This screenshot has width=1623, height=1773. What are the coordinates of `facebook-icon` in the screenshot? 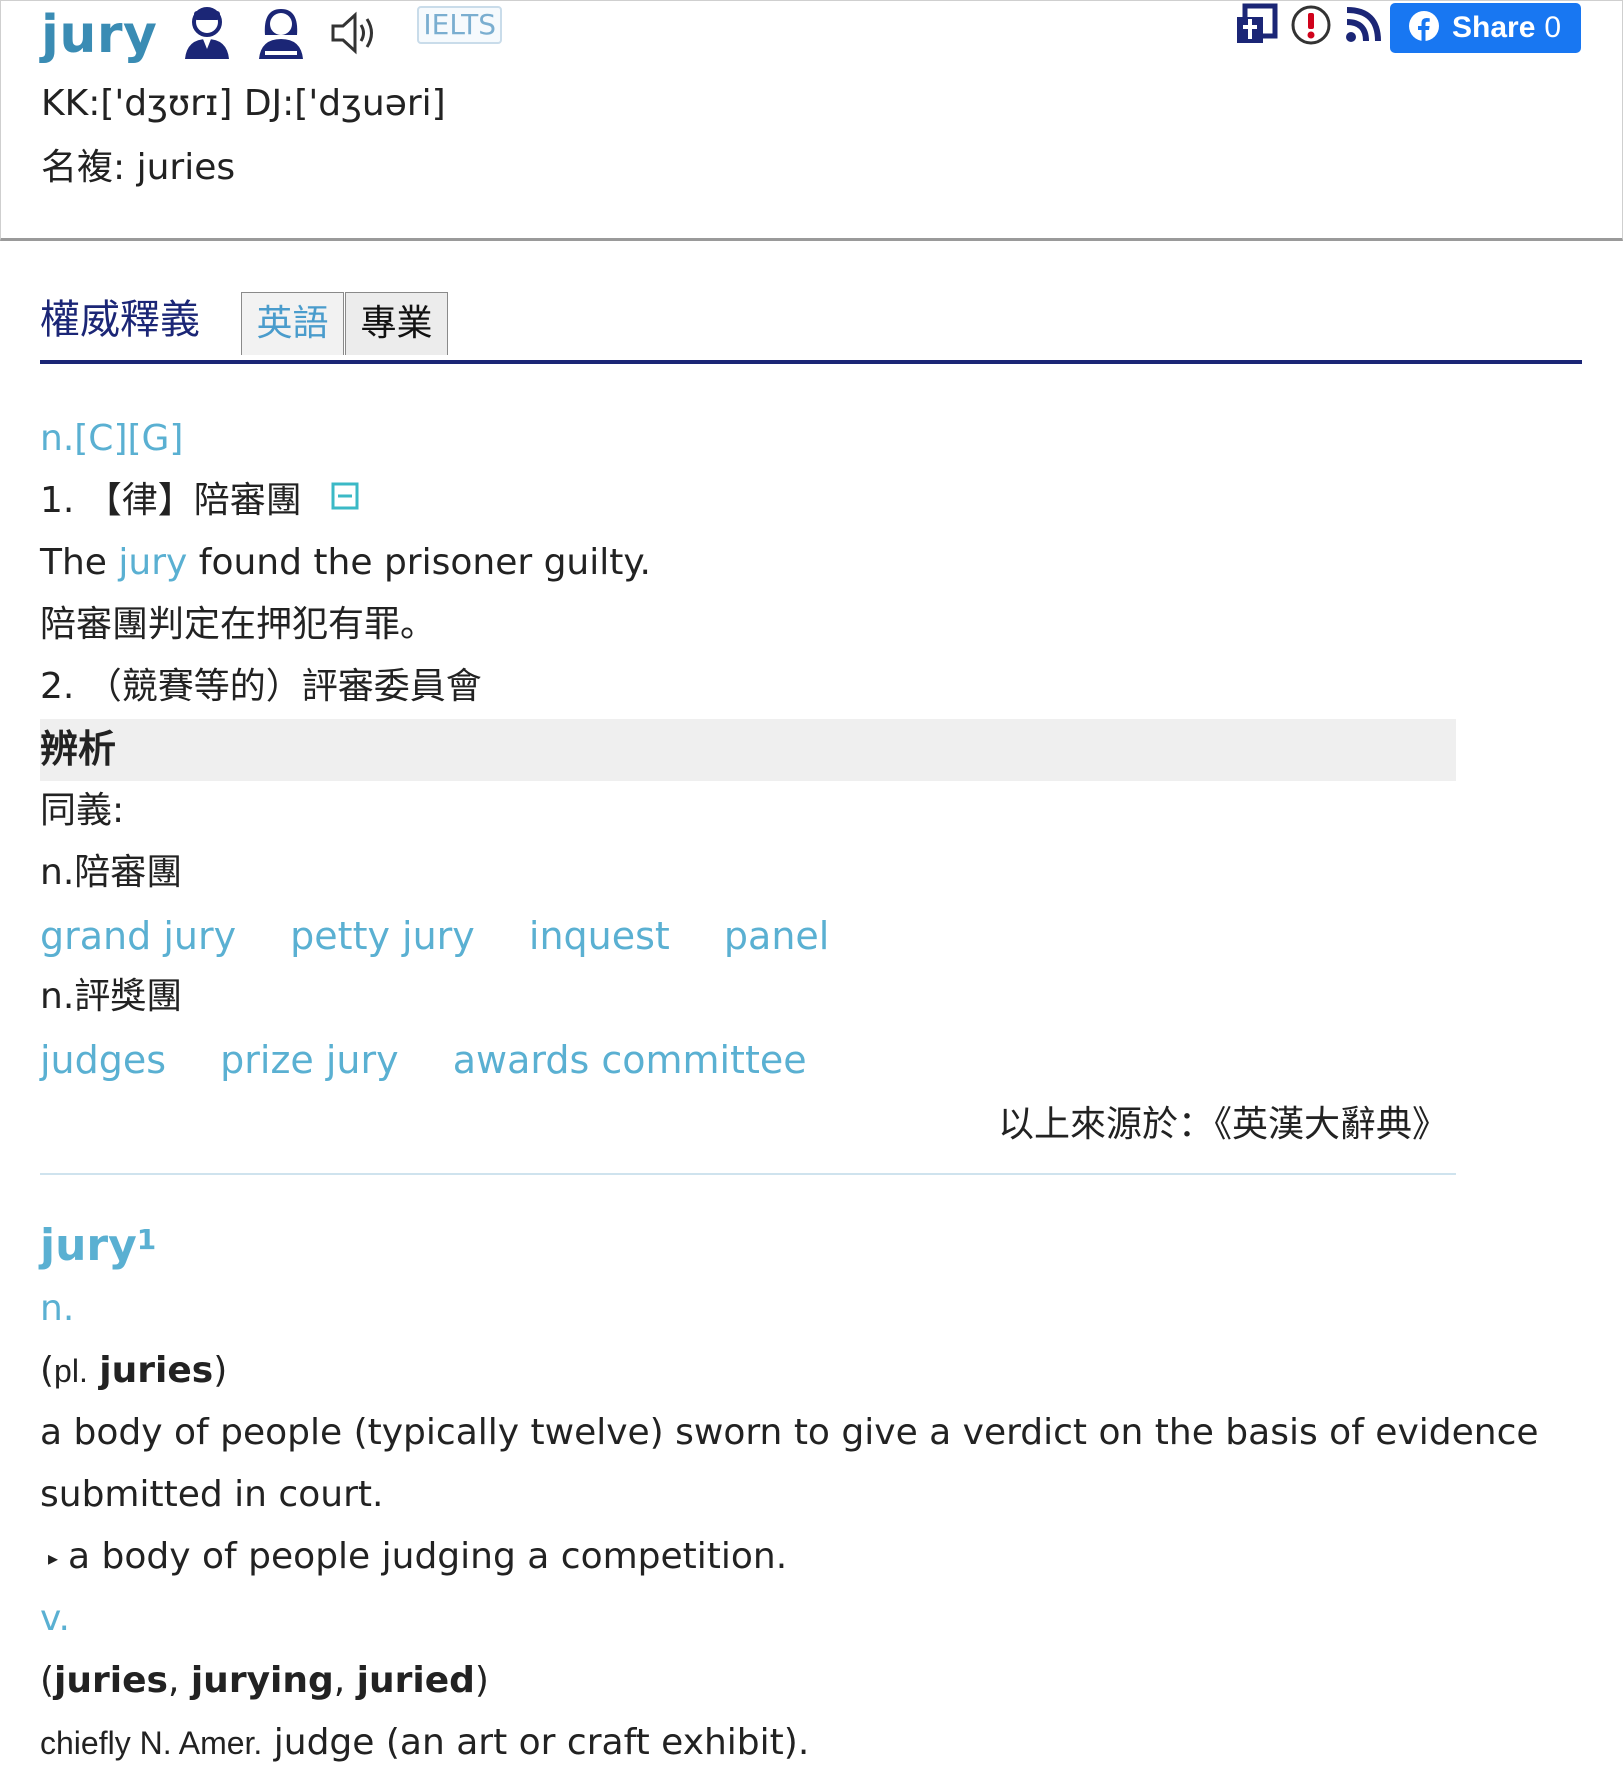 It's located at (1424, 28).